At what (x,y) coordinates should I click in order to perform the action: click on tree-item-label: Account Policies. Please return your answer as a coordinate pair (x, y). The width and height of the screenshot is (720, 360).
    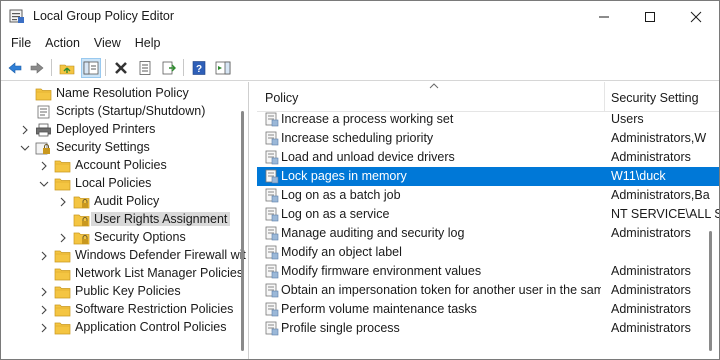
    Looking at the image, I should click on (121, 165).